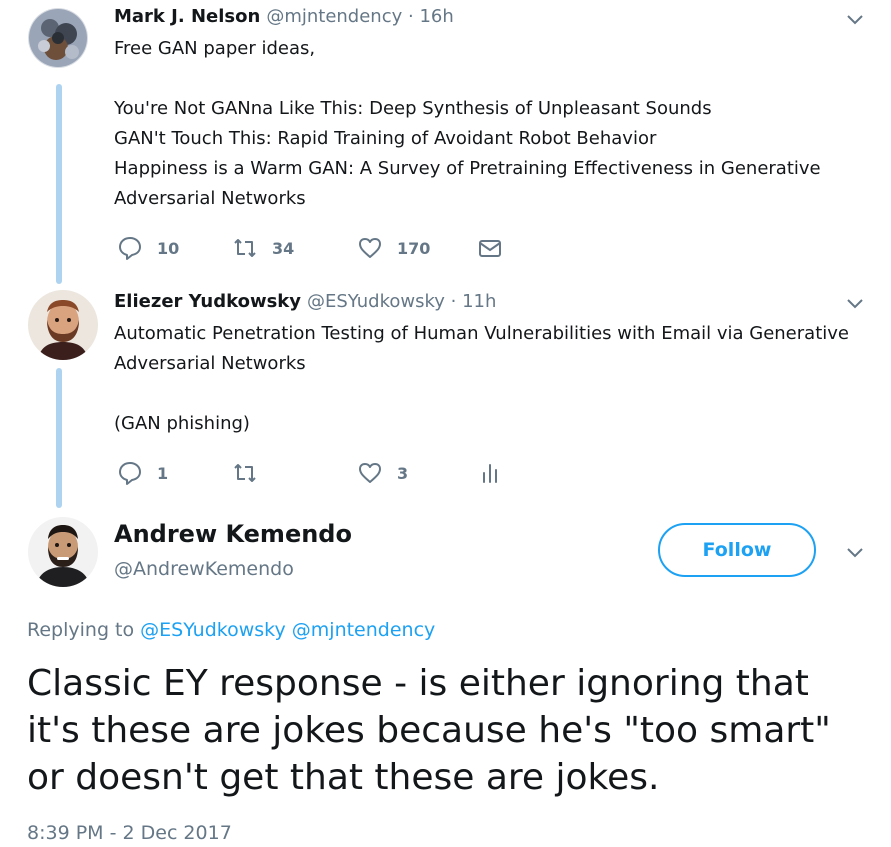 The image size is (891, 847). I want to click on mention-link: @mjntendency, so click(364, 630).